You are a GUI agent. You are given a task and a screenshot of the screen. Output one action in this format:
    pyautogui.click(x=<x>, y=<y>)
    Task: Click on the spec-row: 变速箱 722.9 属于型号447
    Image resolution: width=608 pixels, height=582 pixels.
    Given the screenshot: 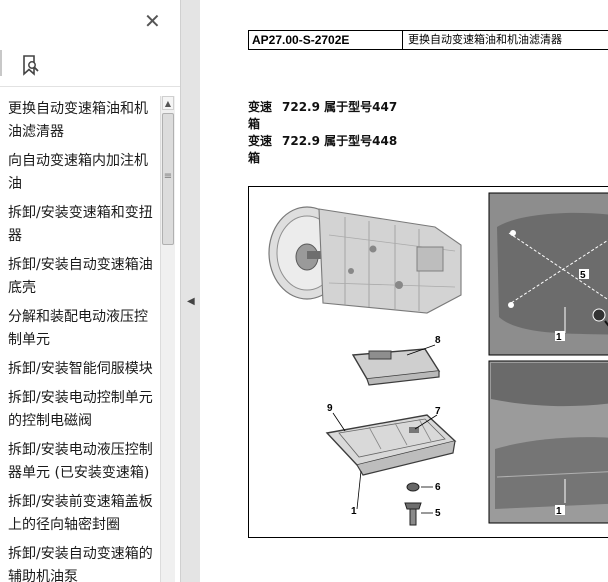 What is the action you would take?
    pyautogui.click(x=322, y=116)
    